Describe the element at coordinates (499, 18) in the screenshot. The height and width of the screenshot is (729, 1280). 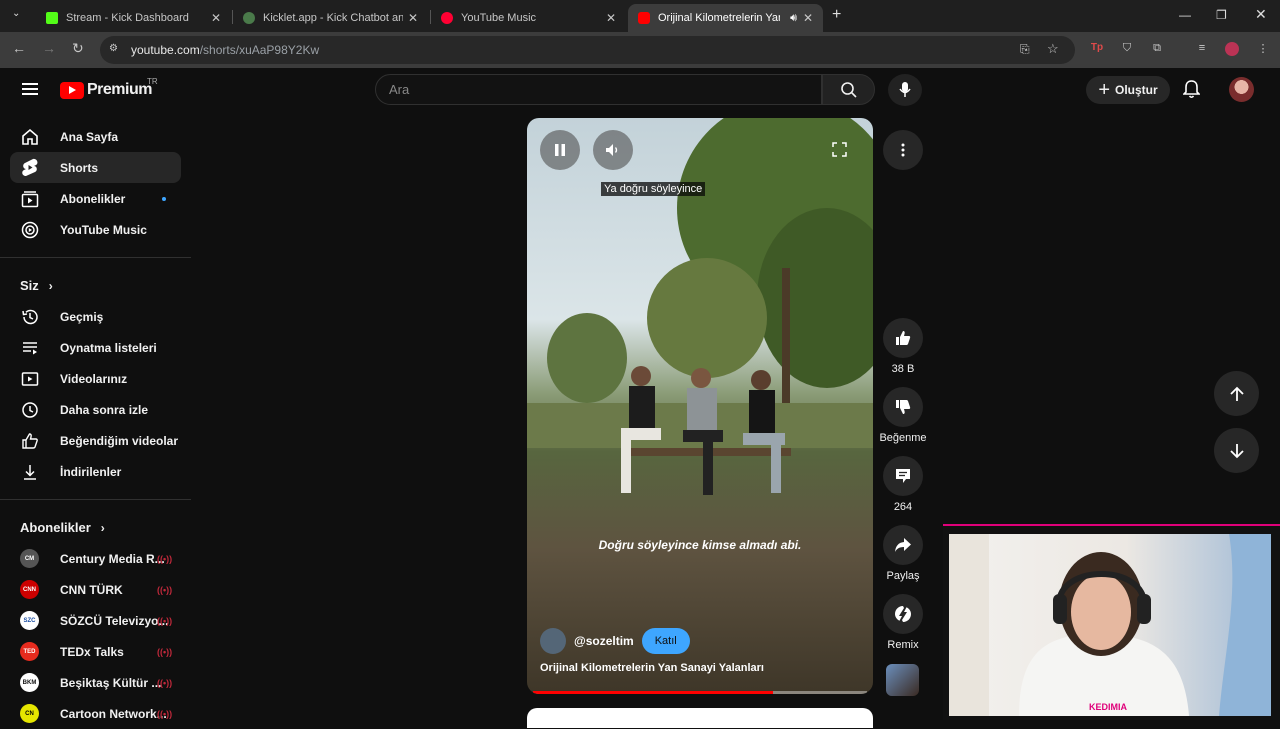
I see `tab-label: YouTube Music` at that location.